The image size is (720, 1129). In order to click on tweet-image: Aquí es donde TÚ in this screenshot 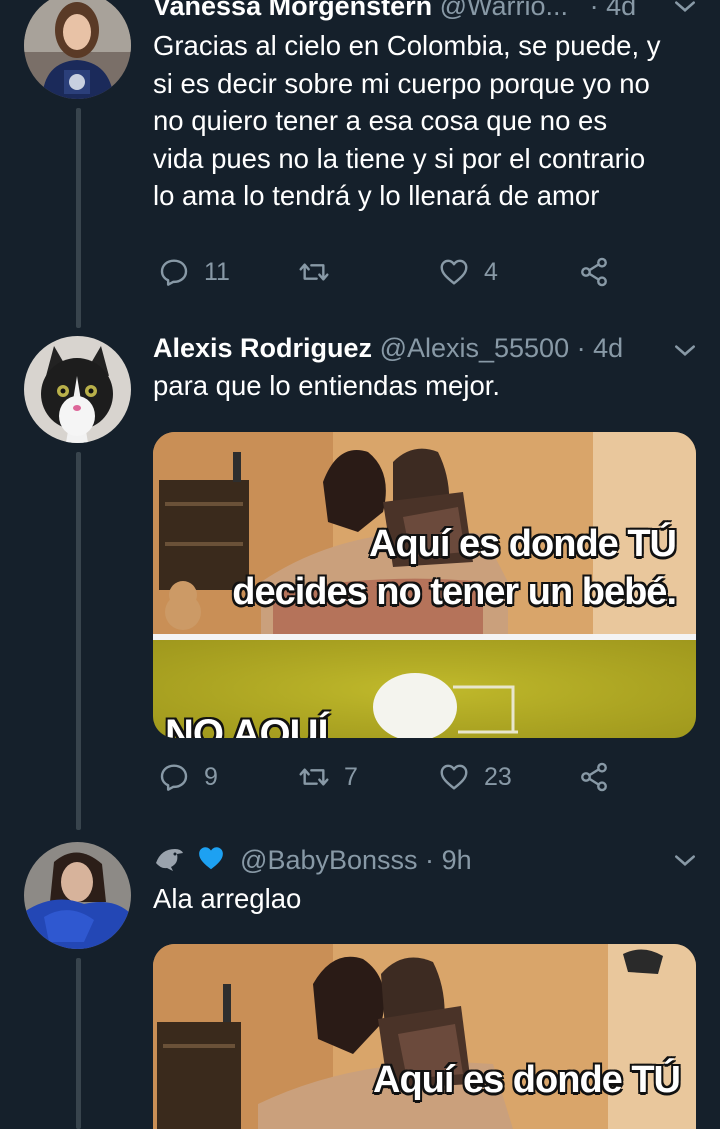, I will do `click(424, 1036)`.